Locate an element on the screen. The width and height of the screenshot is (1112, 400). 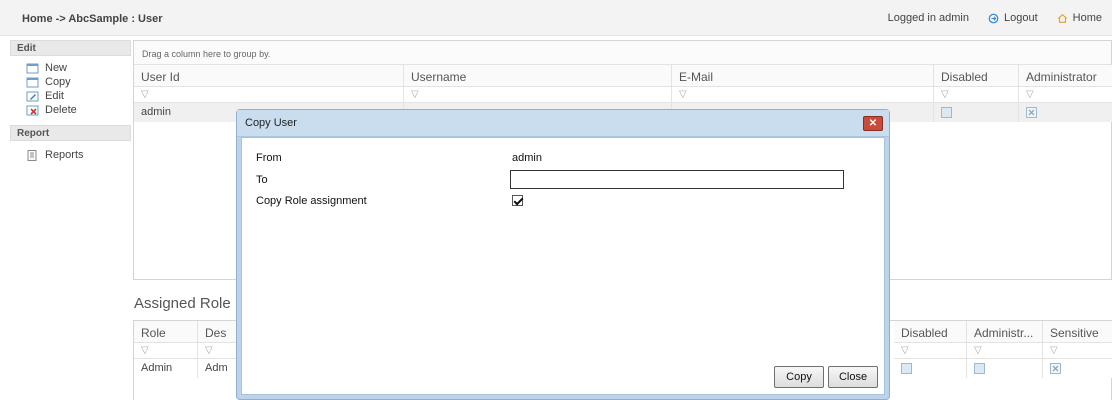
sidebar-heading-edit: Edit is located at coordinates (70, 48).